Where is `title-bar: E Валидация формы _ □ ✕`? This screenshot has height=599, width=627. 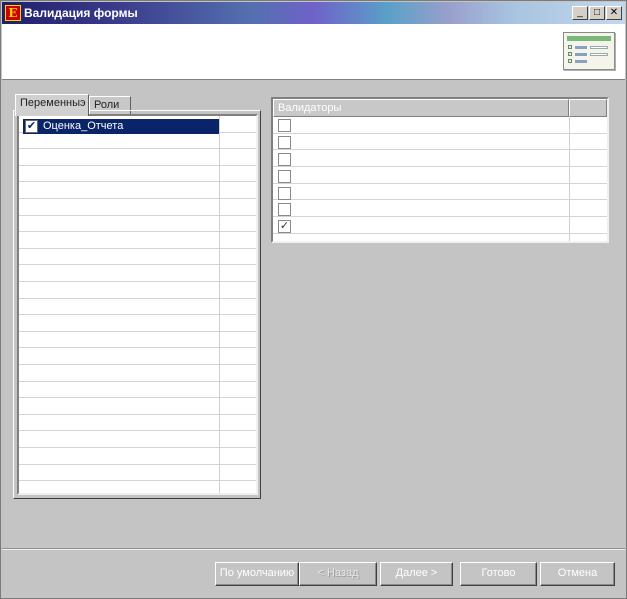 title-bar: E Валидация формы _ □ ✕ is located at coordinates (313, 13).